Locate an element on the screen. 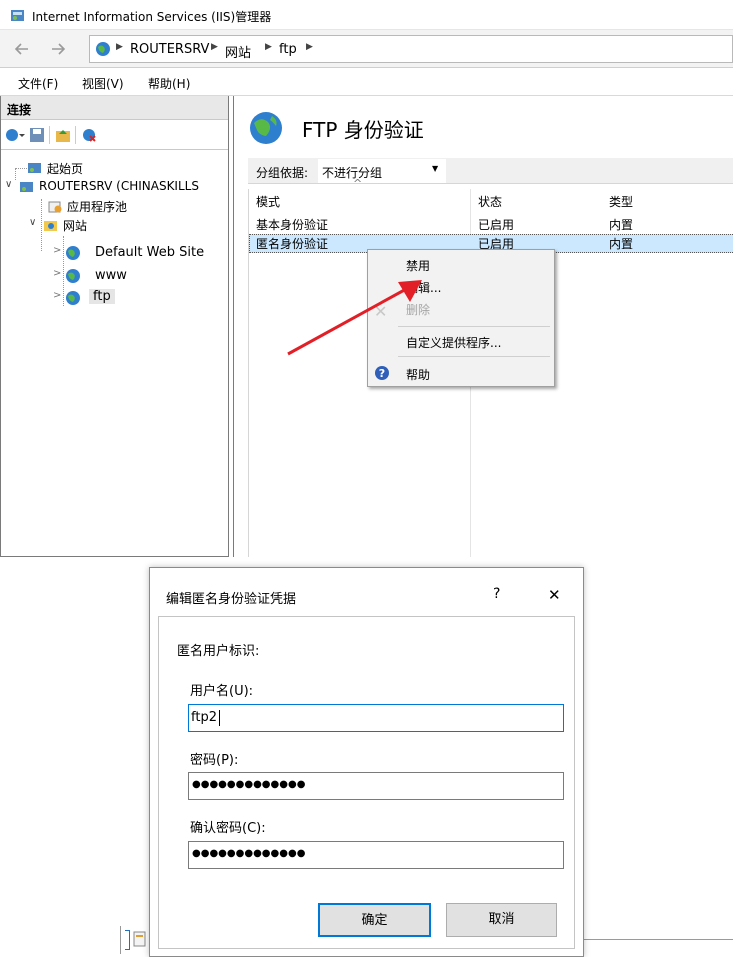 This screenshot has height=957, width=733. disconnect-icon is located at coordinates (89, 135).